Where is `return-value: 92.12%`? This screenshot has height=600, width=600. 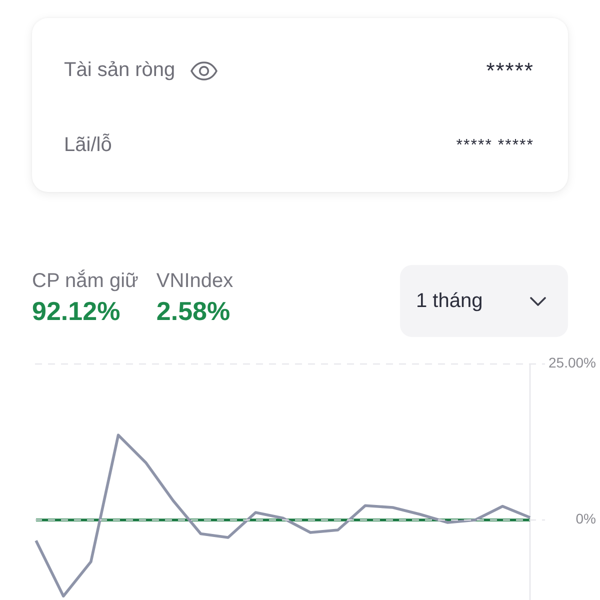 return-value: 92.12% is located at coordinates (77, 311).